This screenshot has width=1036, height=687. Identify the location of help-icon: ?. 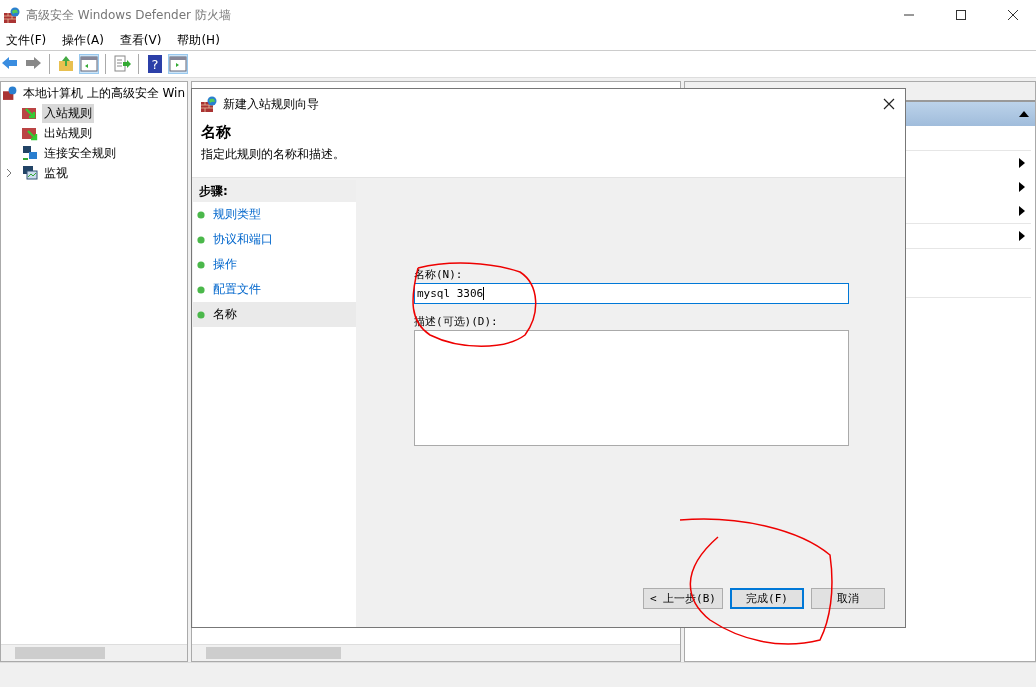
(155, 64).